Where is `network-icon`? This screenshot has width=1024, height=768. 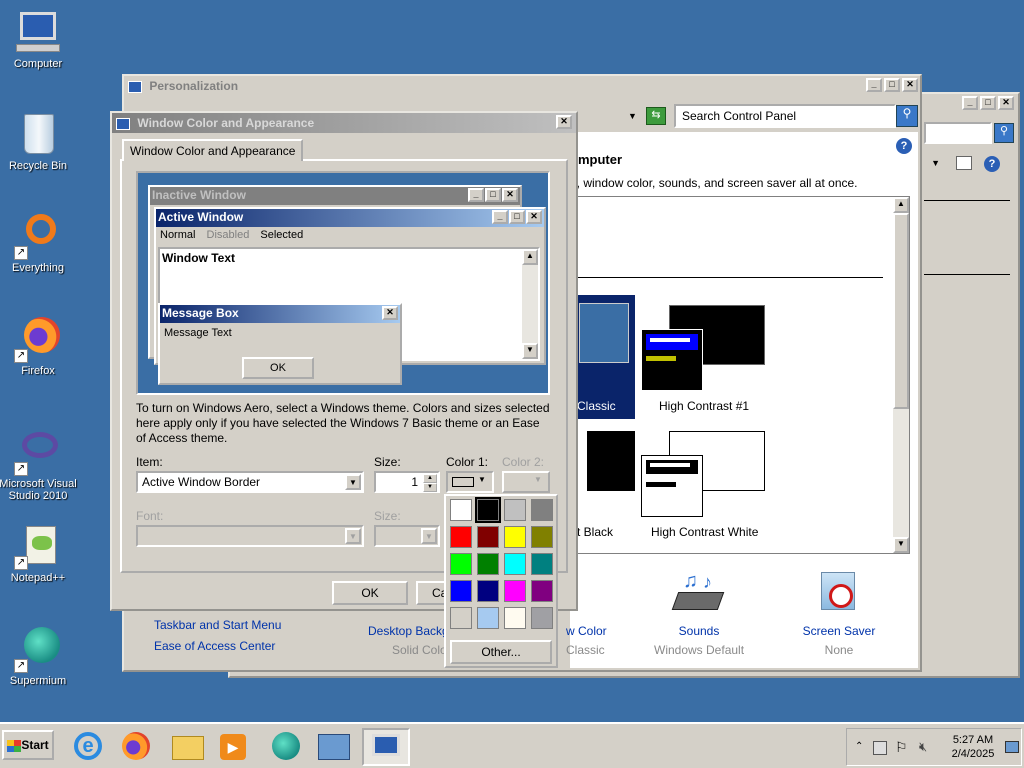
network-icon is located at coordinates (880, 748).